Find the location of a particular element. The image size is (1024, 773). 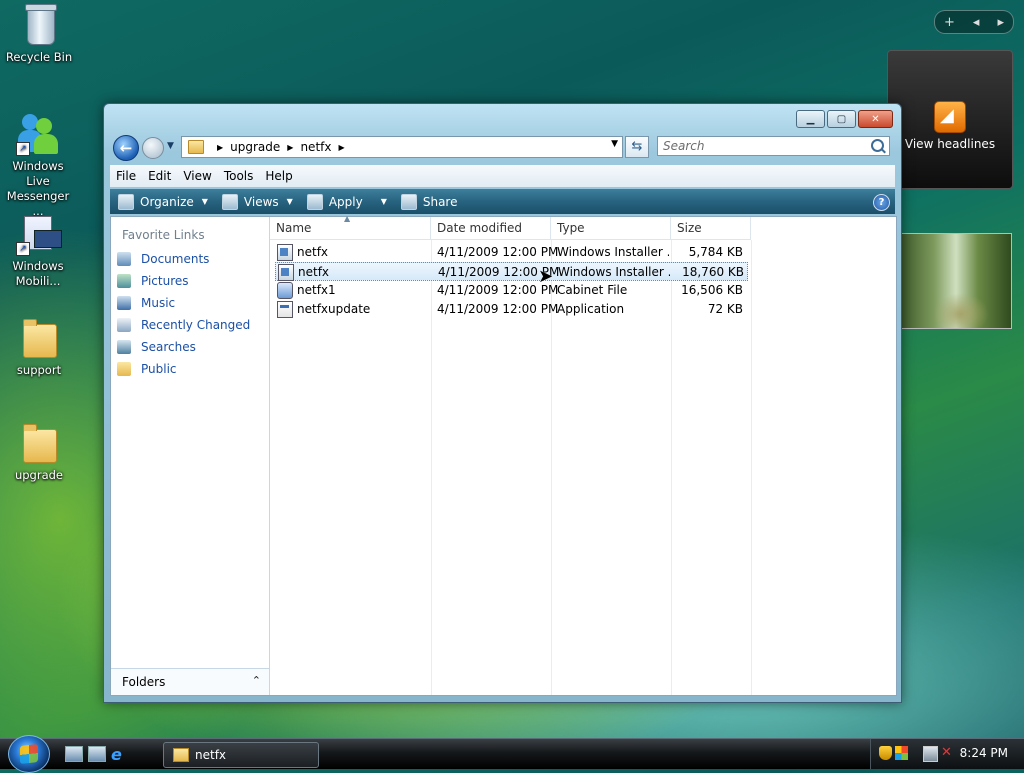

apply-button: Apply ▼ is located at coordinates (346, 201).